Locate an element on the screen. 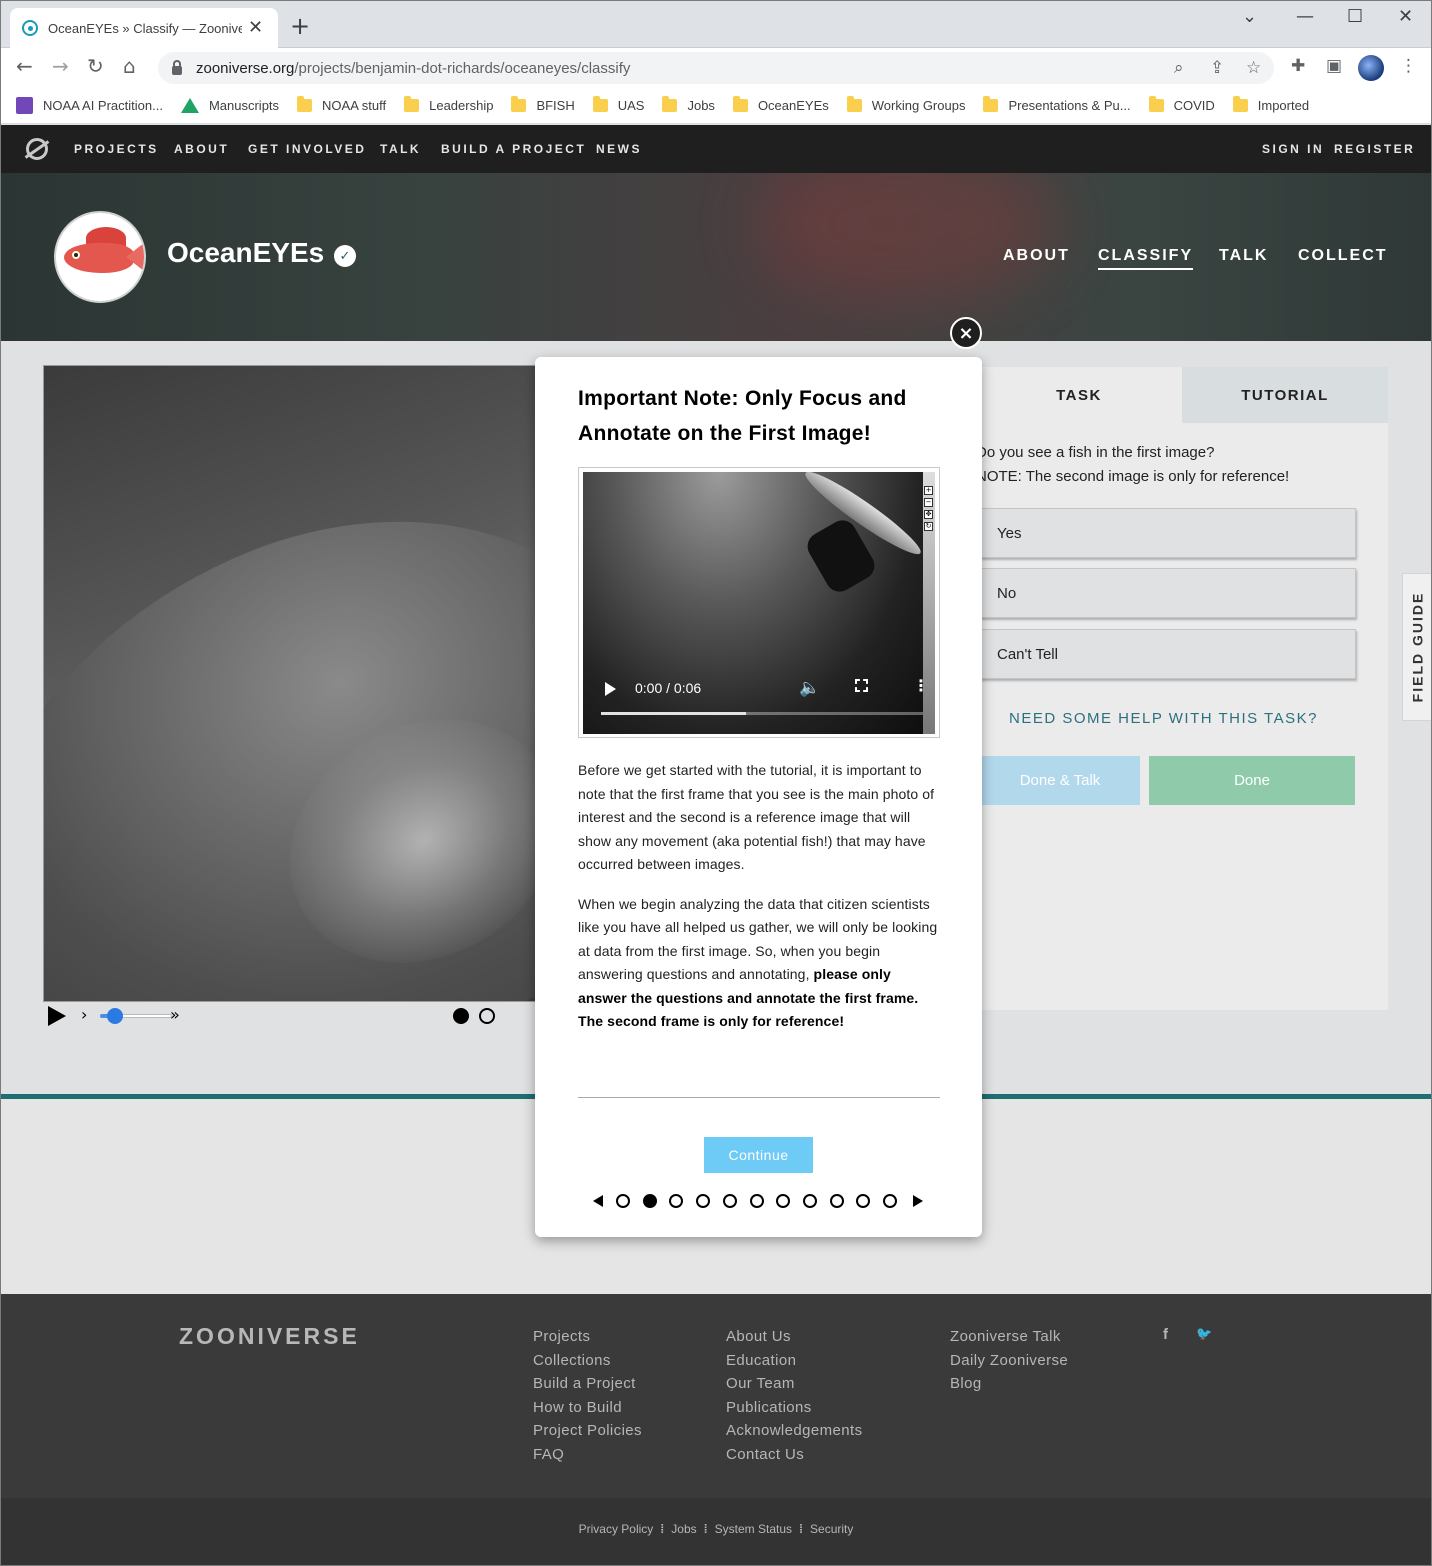 This screenshot has height=1566, width=1432. project-nav-about: ABOUT is located at coordinates (1036, 256).